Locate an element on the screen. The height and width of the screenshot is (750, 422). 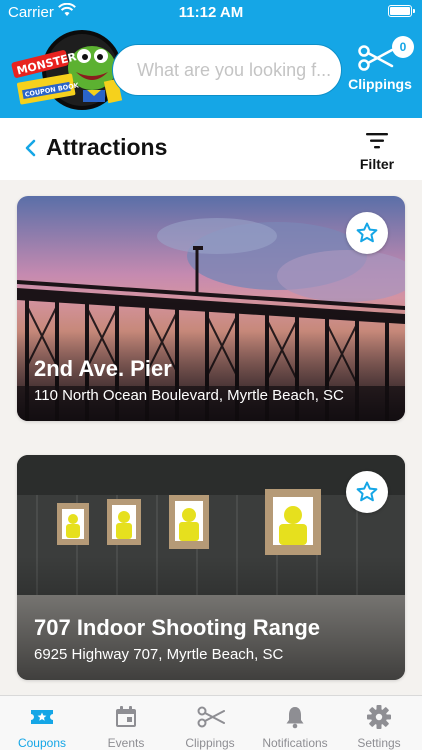
tab-clippings: Clippings is located at coordinates (210, 723).